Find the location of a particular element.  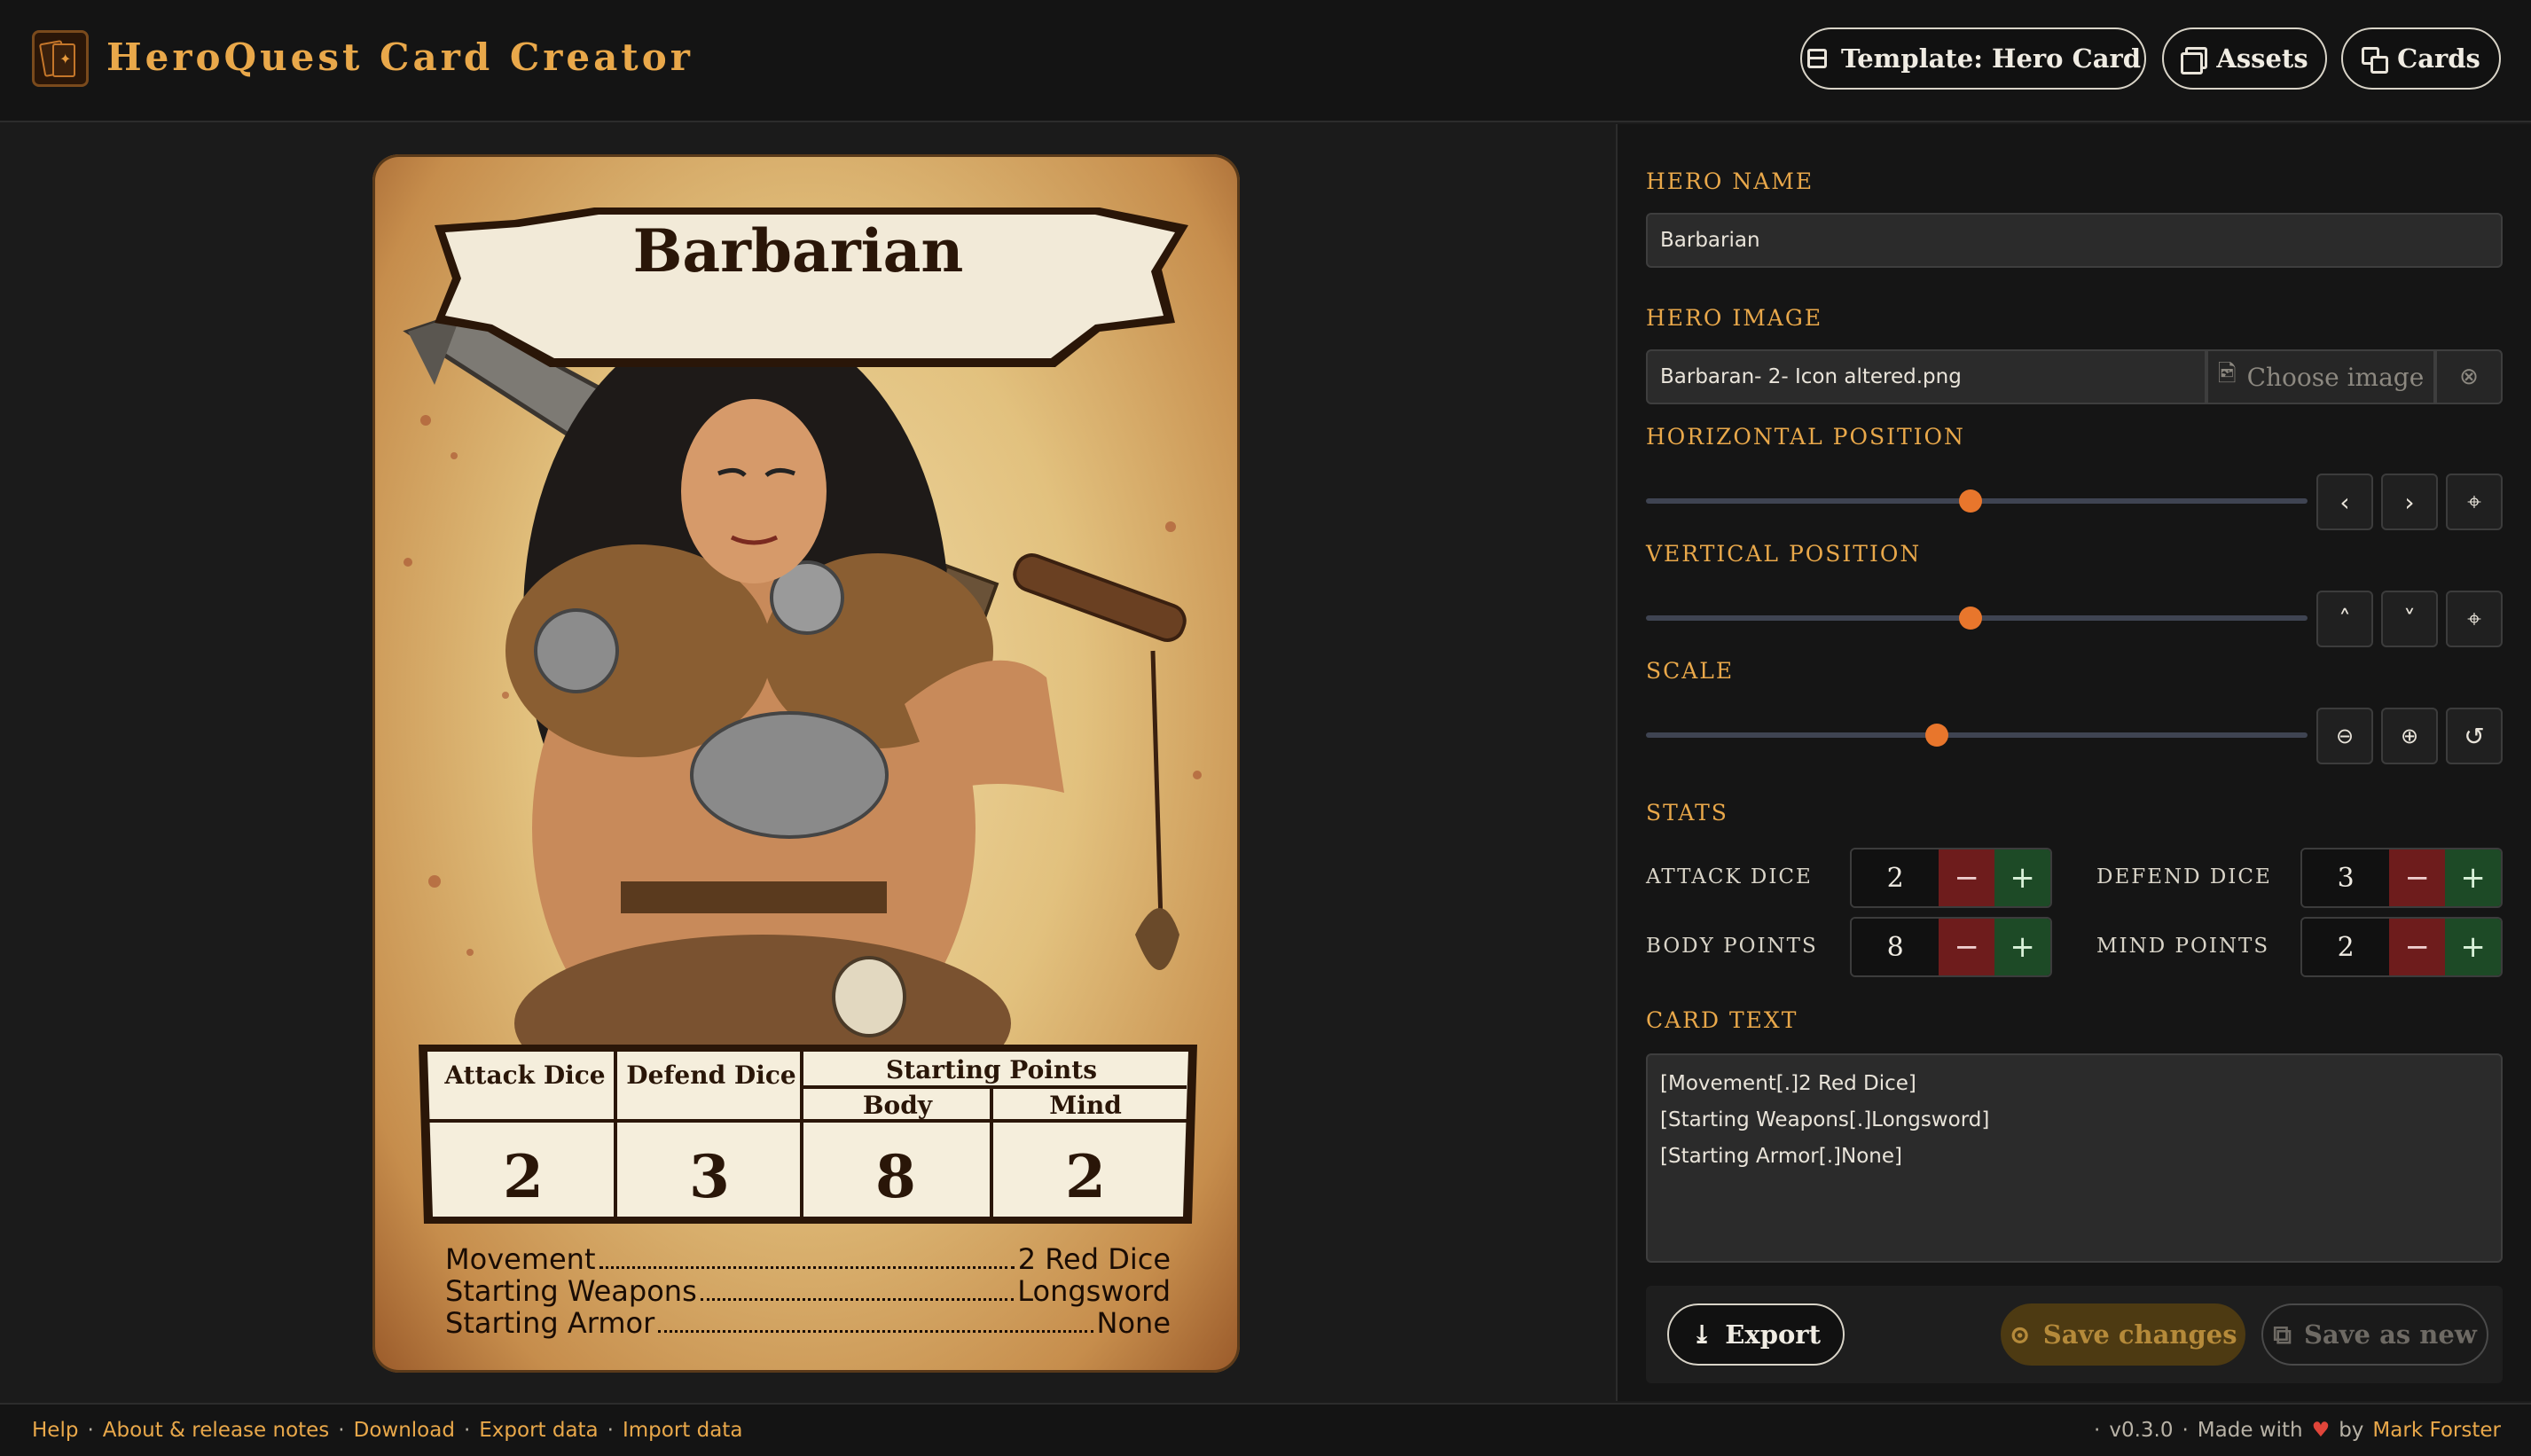

mind-points-stepper: 2 − + is located at coordinates (2402, 947).